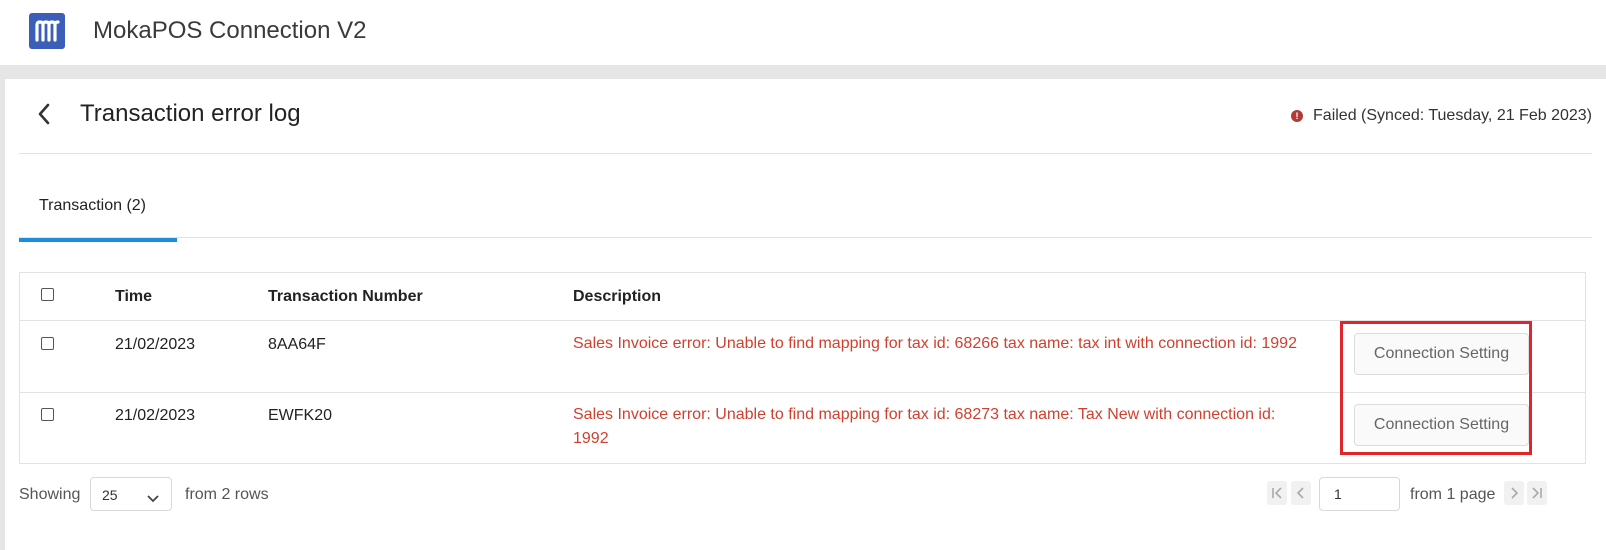  Describe the element at coordinates (190, 113) in the screenshot. I see `page-title: Transaction error log` at that location.